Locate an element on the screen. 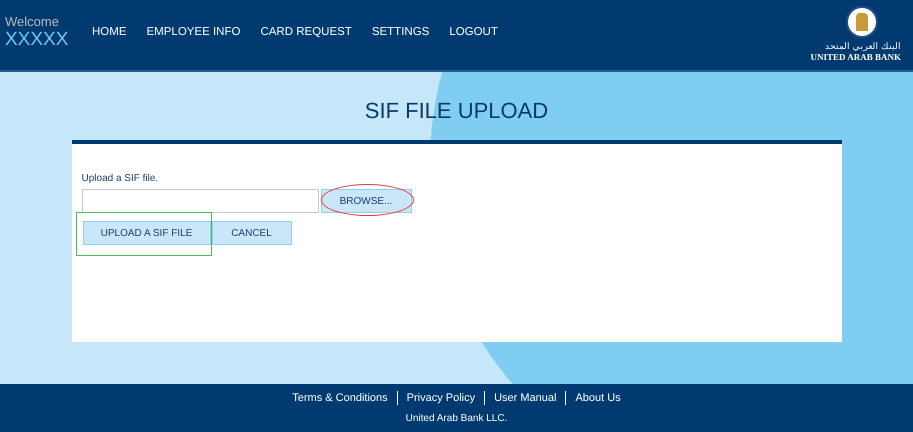  nav-link: SETTINGS is located at coordinates (401, 32).